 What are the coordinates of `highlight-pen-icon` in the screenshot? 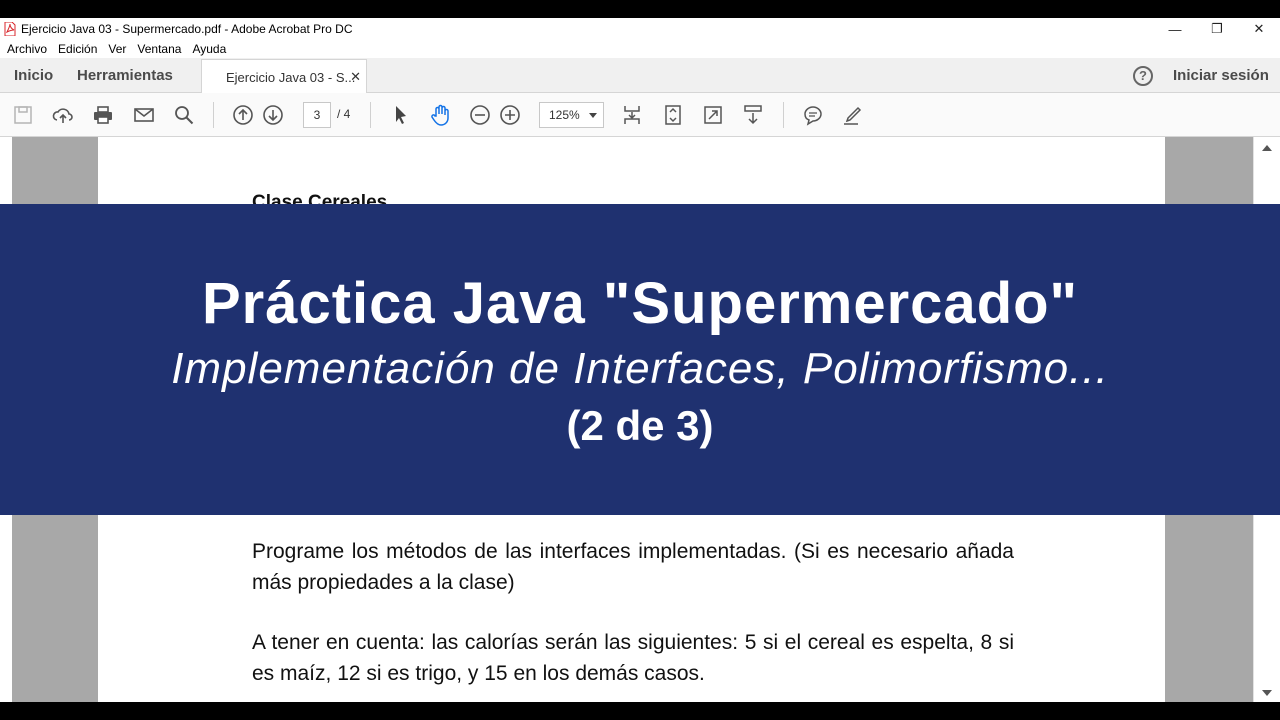 It's located at (853, 115).